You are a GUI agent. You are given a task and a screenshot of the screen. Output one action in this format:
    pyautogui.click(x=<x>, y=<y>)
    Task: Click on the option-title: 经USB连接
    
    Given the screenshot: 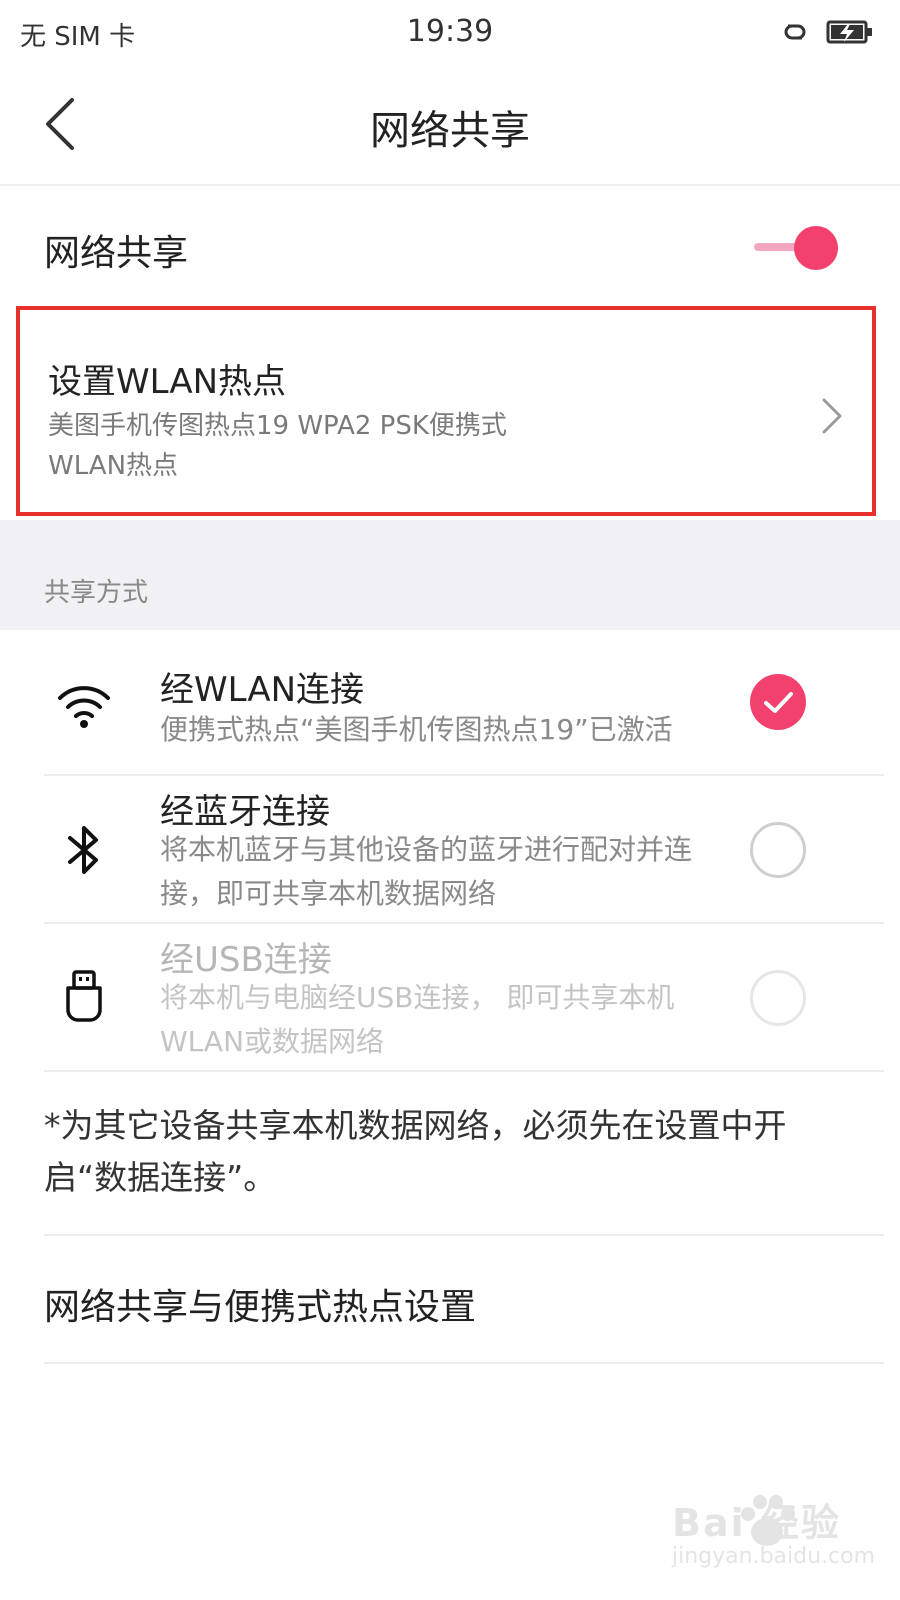 What is the action you would take?
    pyautogui.click(x=246, y=960)
    